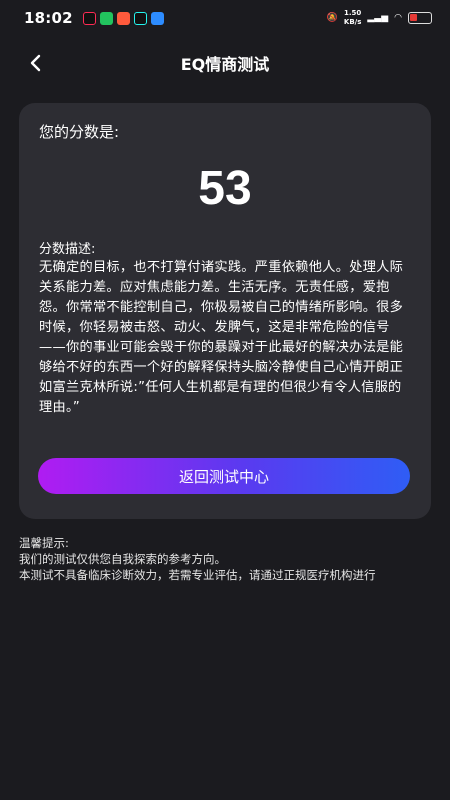  What do you see at coordinates (225, 18) in the screenshot?
I see `status-bar: 18:02 🔕 1.50 KB/s ▂▃▅ ◠` at bounding box center [225, 18].